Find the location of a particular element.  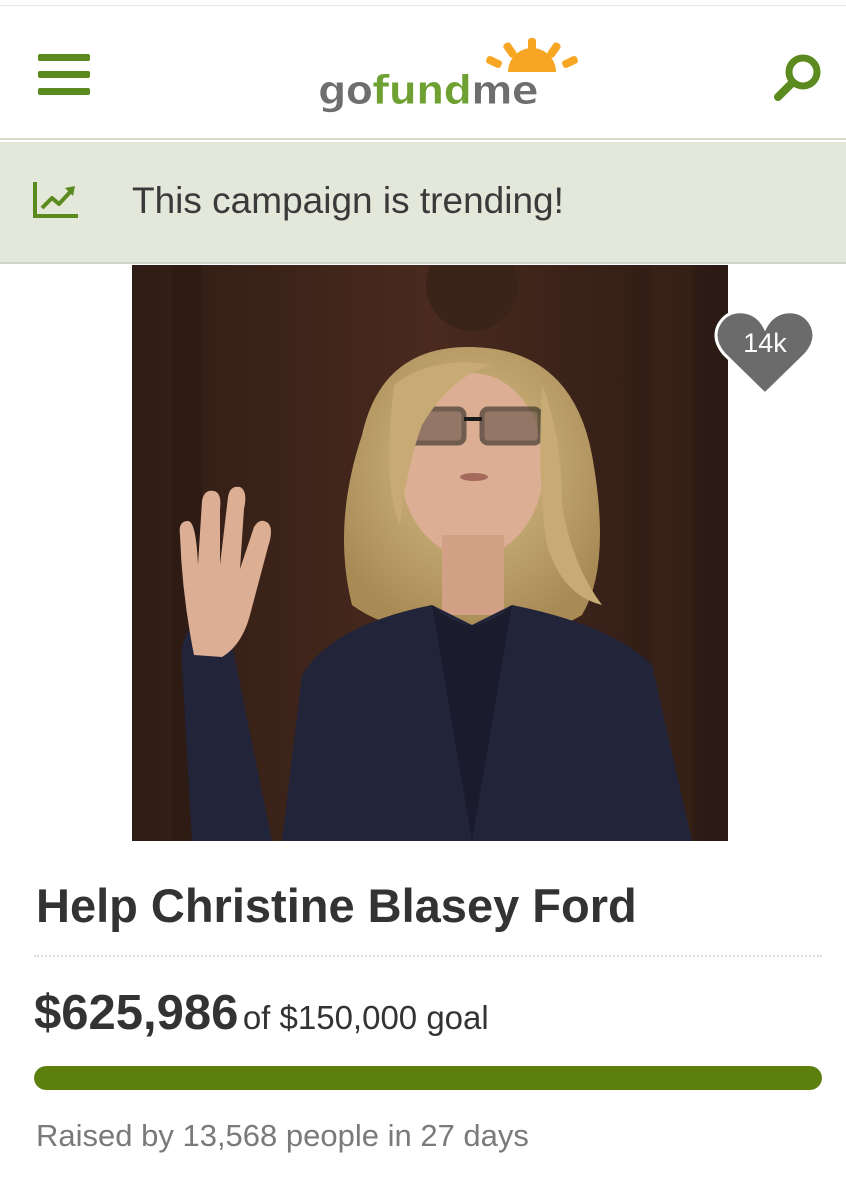

raised-amount: $625,986 is located at coordinates (136, 1013).